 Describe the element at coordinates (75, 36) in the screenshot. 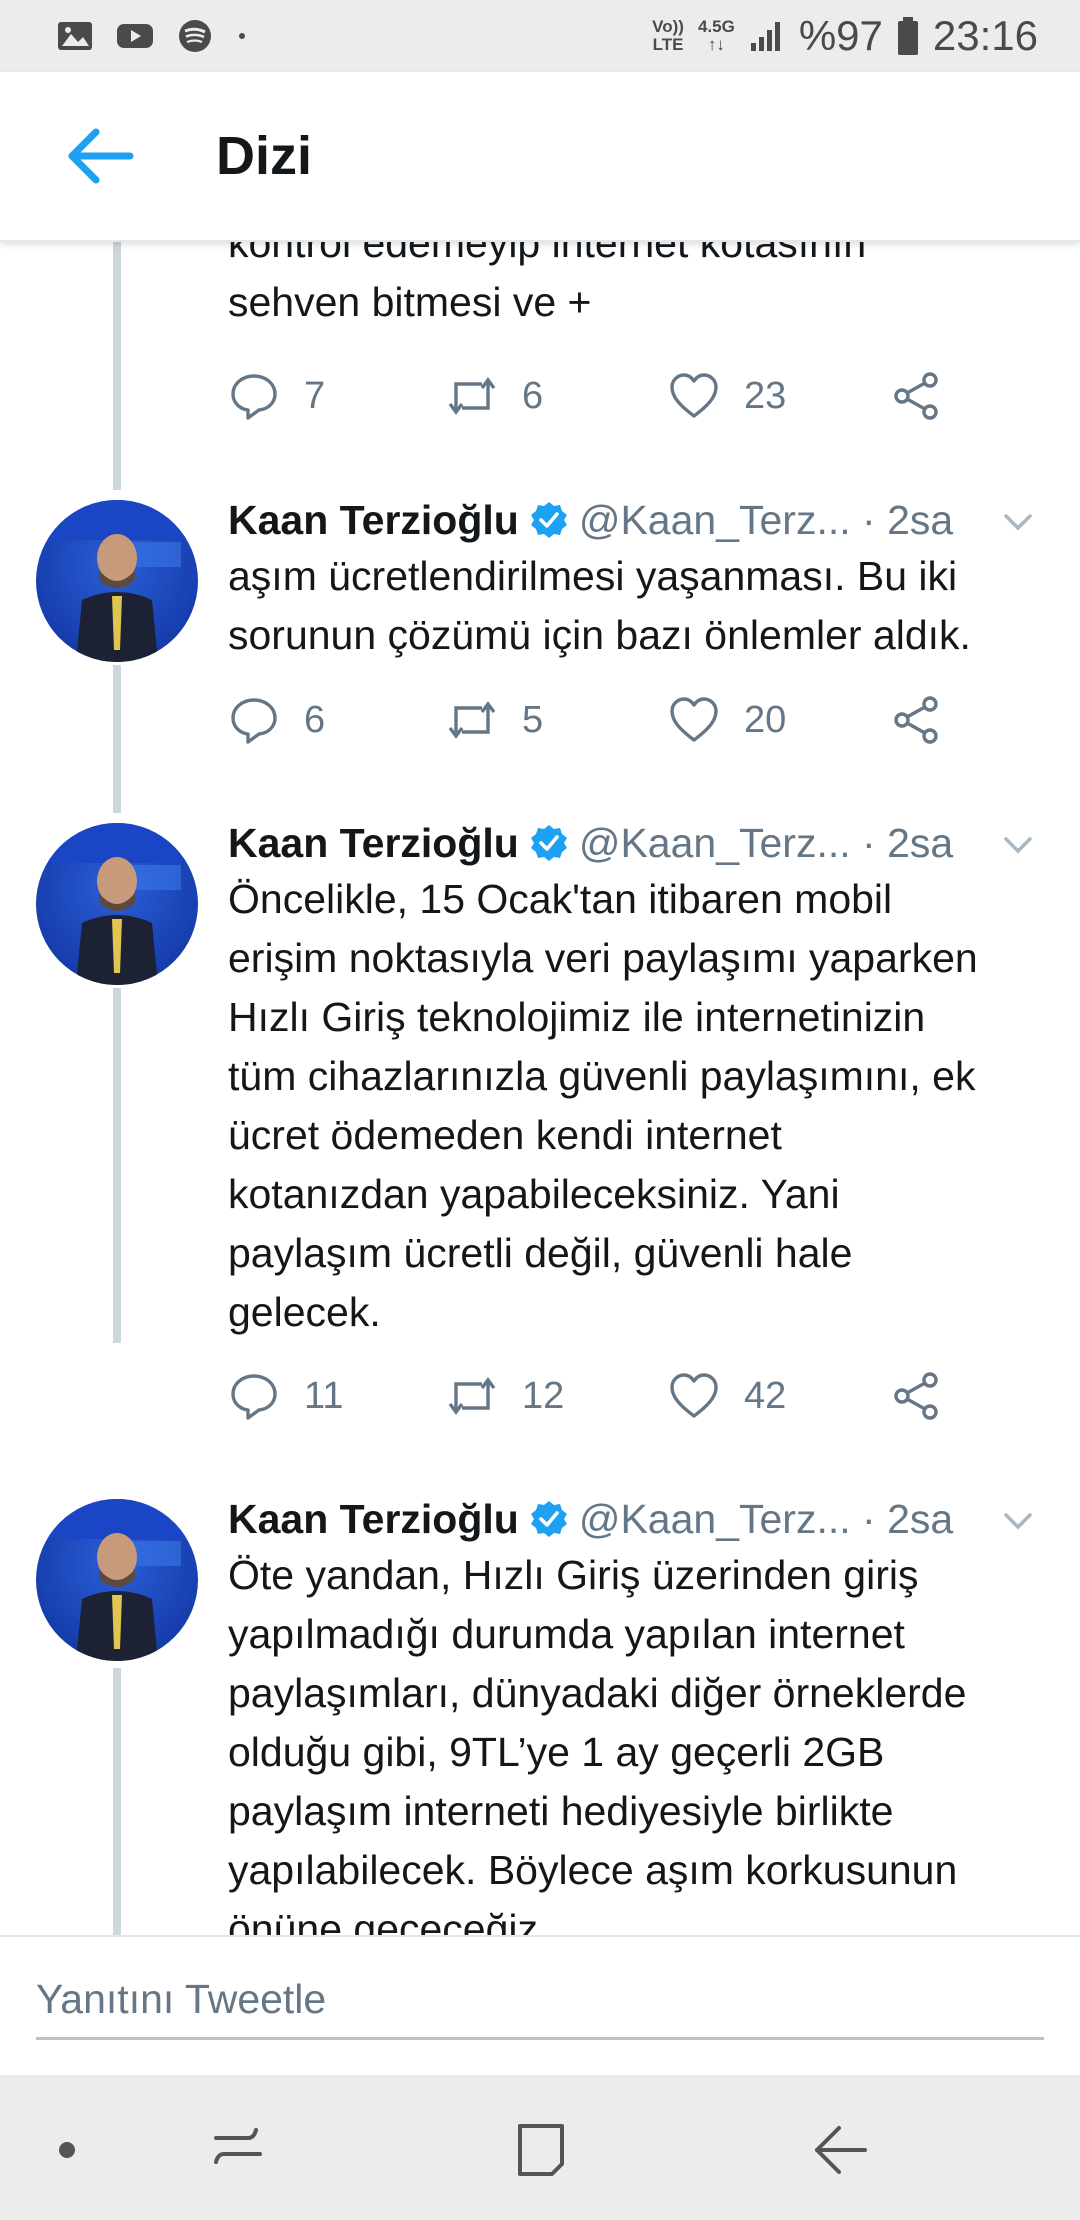

I see `gallery-icon` at that location.